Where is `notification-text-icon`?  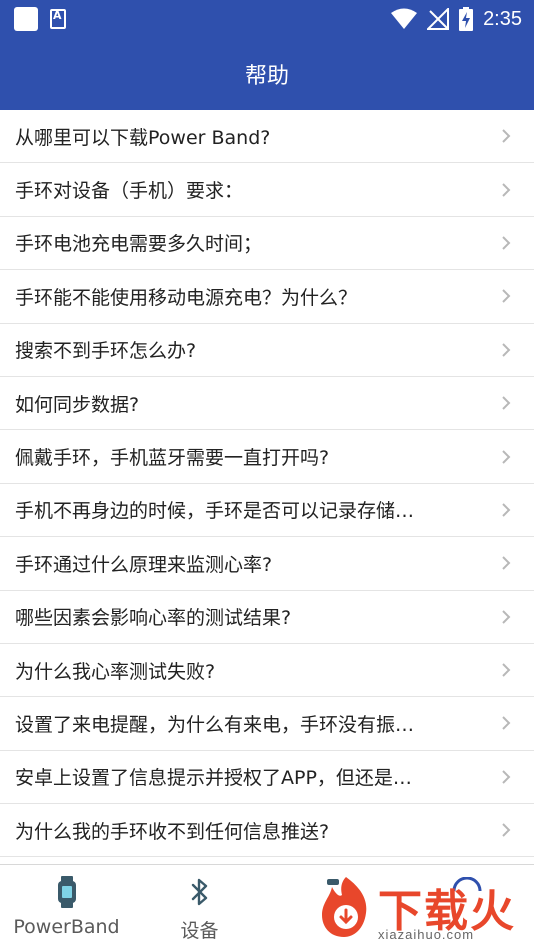 notification-text-icon is located at coordinates (58, 19).